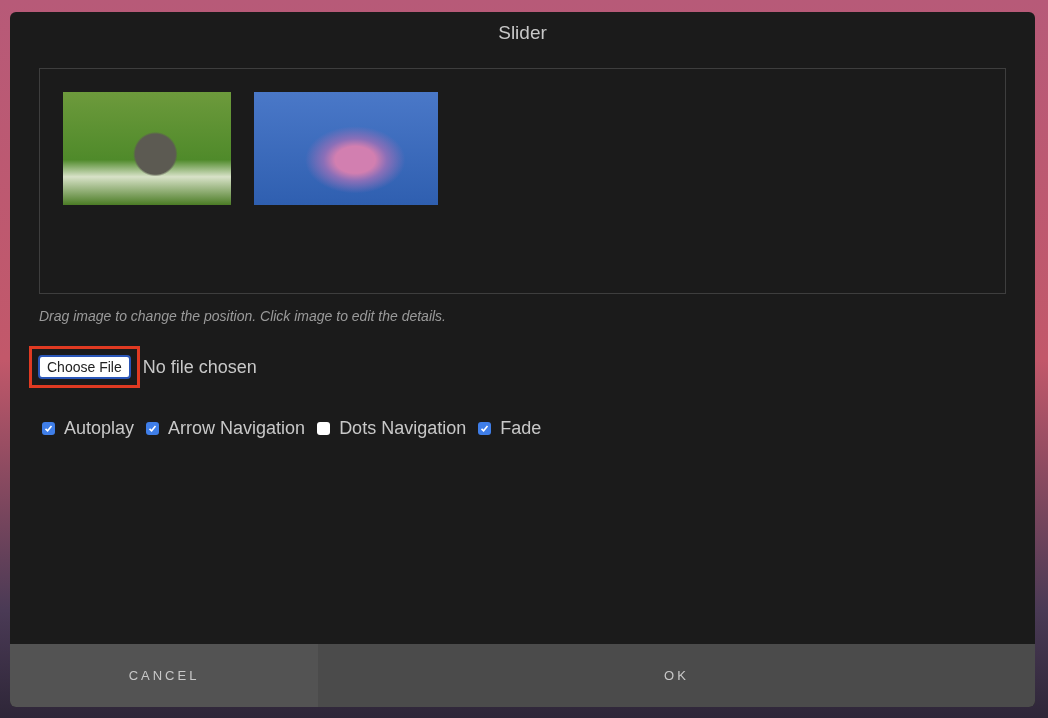 This screenshot has width=1048, height=718. I want to click on checkbox-label: Dots Navigation, so click(403, 428).